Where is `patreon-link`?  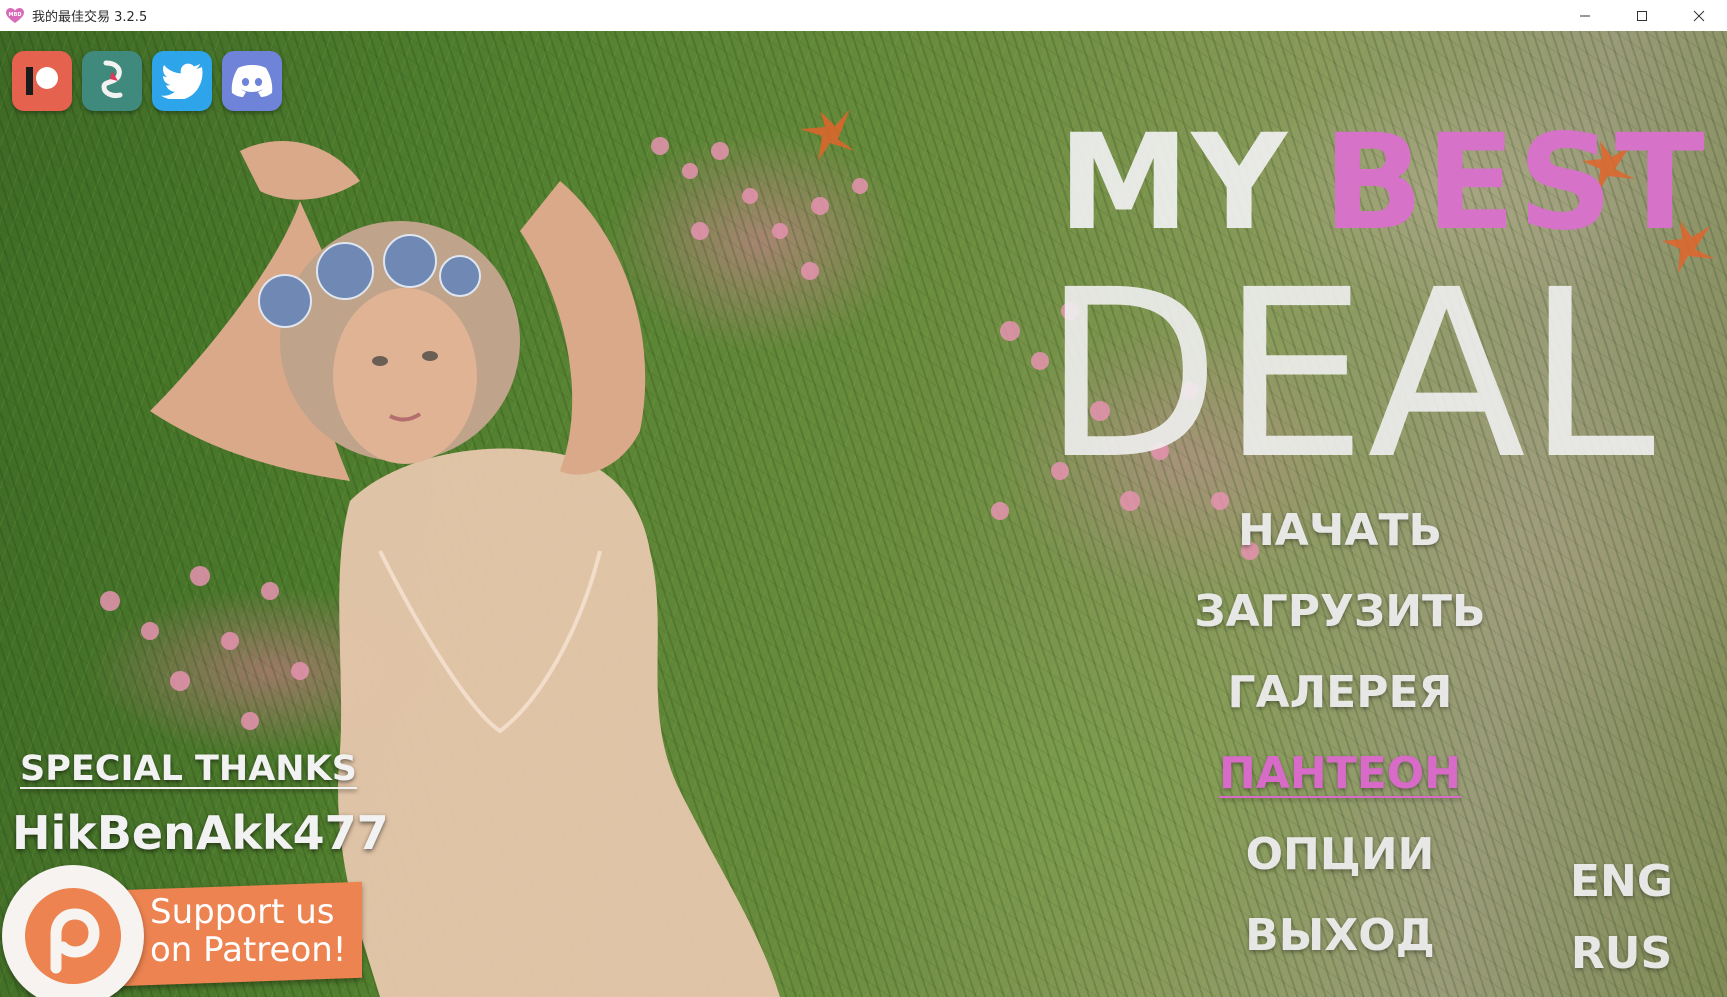 patreon-link is located at coordinates (42, 81).